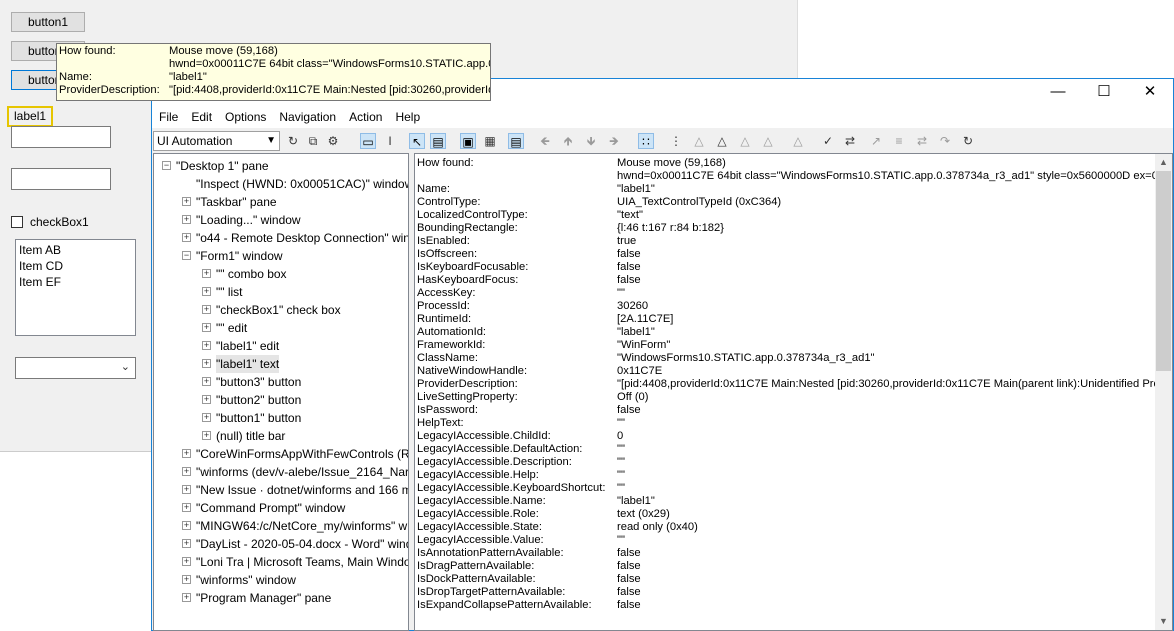 Image resolution: width=1174 pixels, height=631 pixels. I want to click on redirect-icon: ↷, so click(945, 141).